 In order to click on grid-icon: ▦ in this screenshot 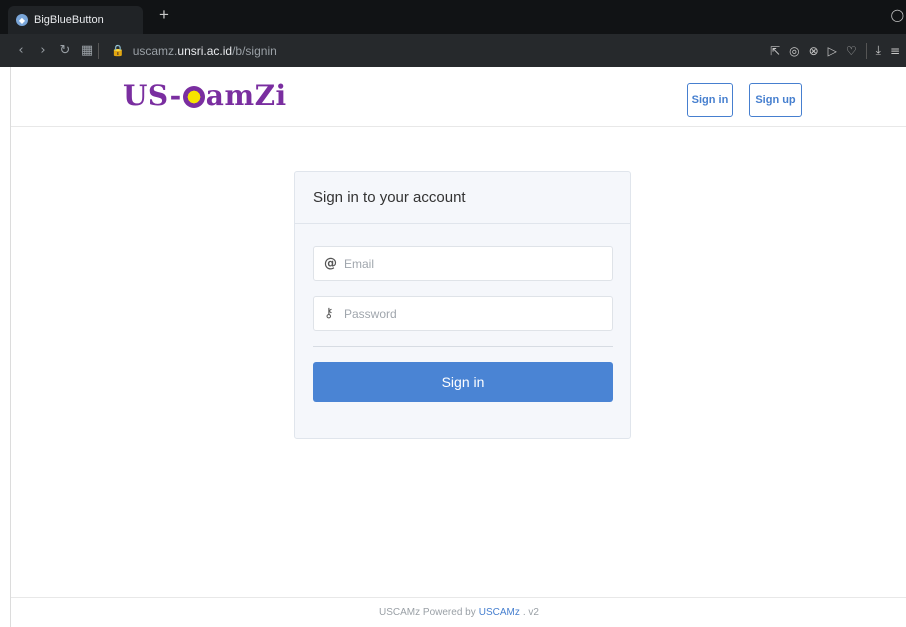, I will do `click(87, 50)`.